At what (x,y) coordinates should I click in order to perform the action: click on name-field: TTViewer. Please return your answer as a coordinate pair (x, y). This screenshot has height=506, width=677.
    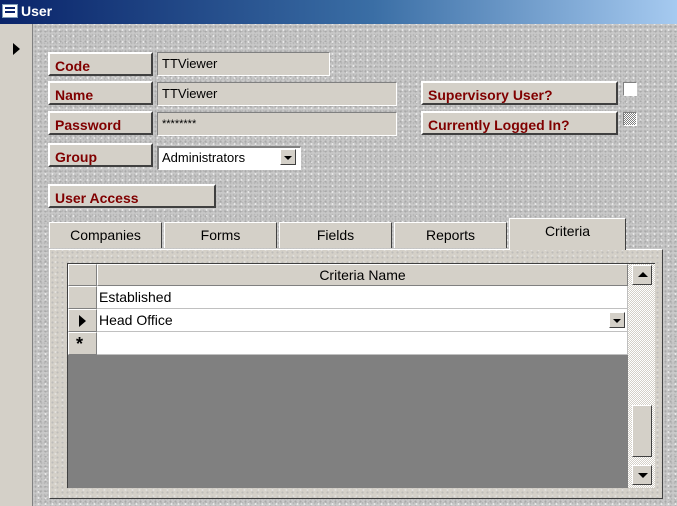
    Looking at the image, I should click on (277, 94).